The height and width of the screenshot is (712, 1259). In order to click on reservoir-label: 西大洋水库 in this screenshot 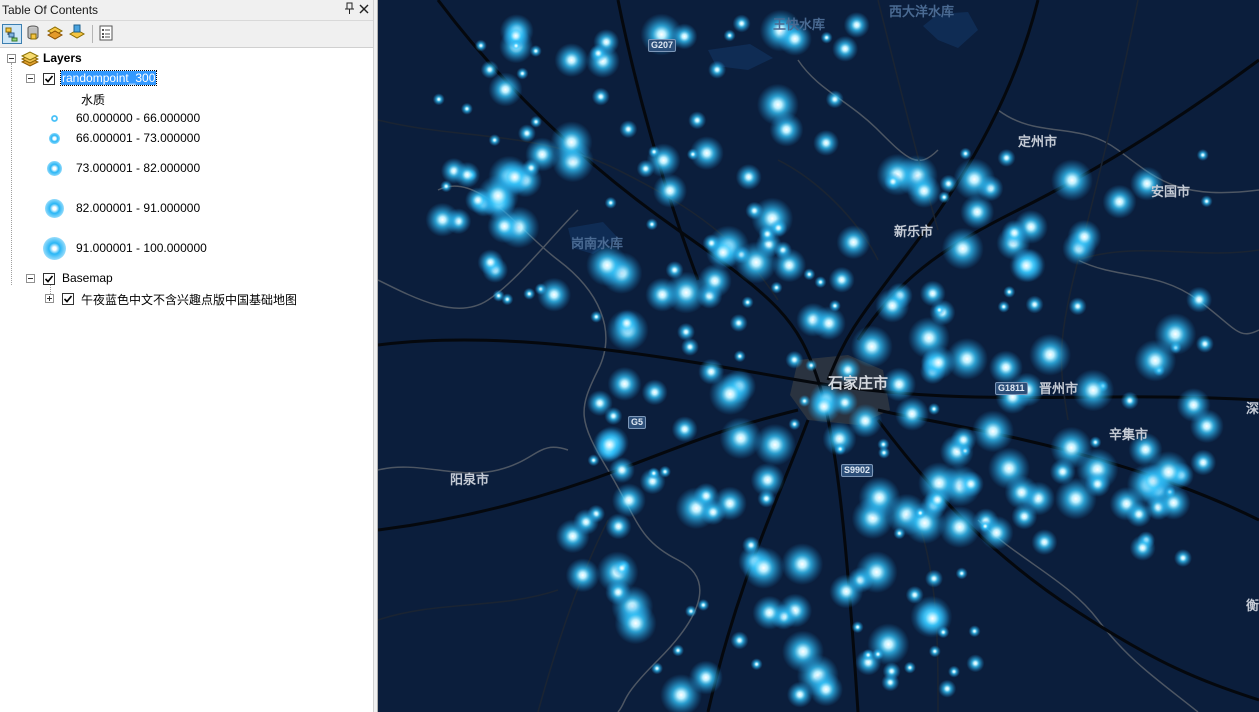, I will do `click(922, 11)`.